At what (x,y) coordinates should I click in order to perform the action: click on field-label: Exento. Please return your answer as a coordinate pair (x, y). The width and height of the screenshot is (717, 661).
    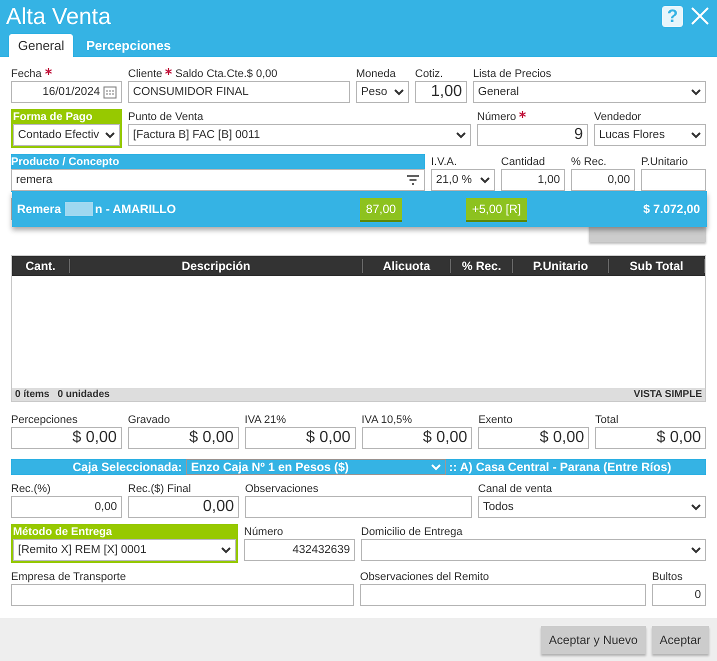
    Looking at the image, I should click on (495, 420).